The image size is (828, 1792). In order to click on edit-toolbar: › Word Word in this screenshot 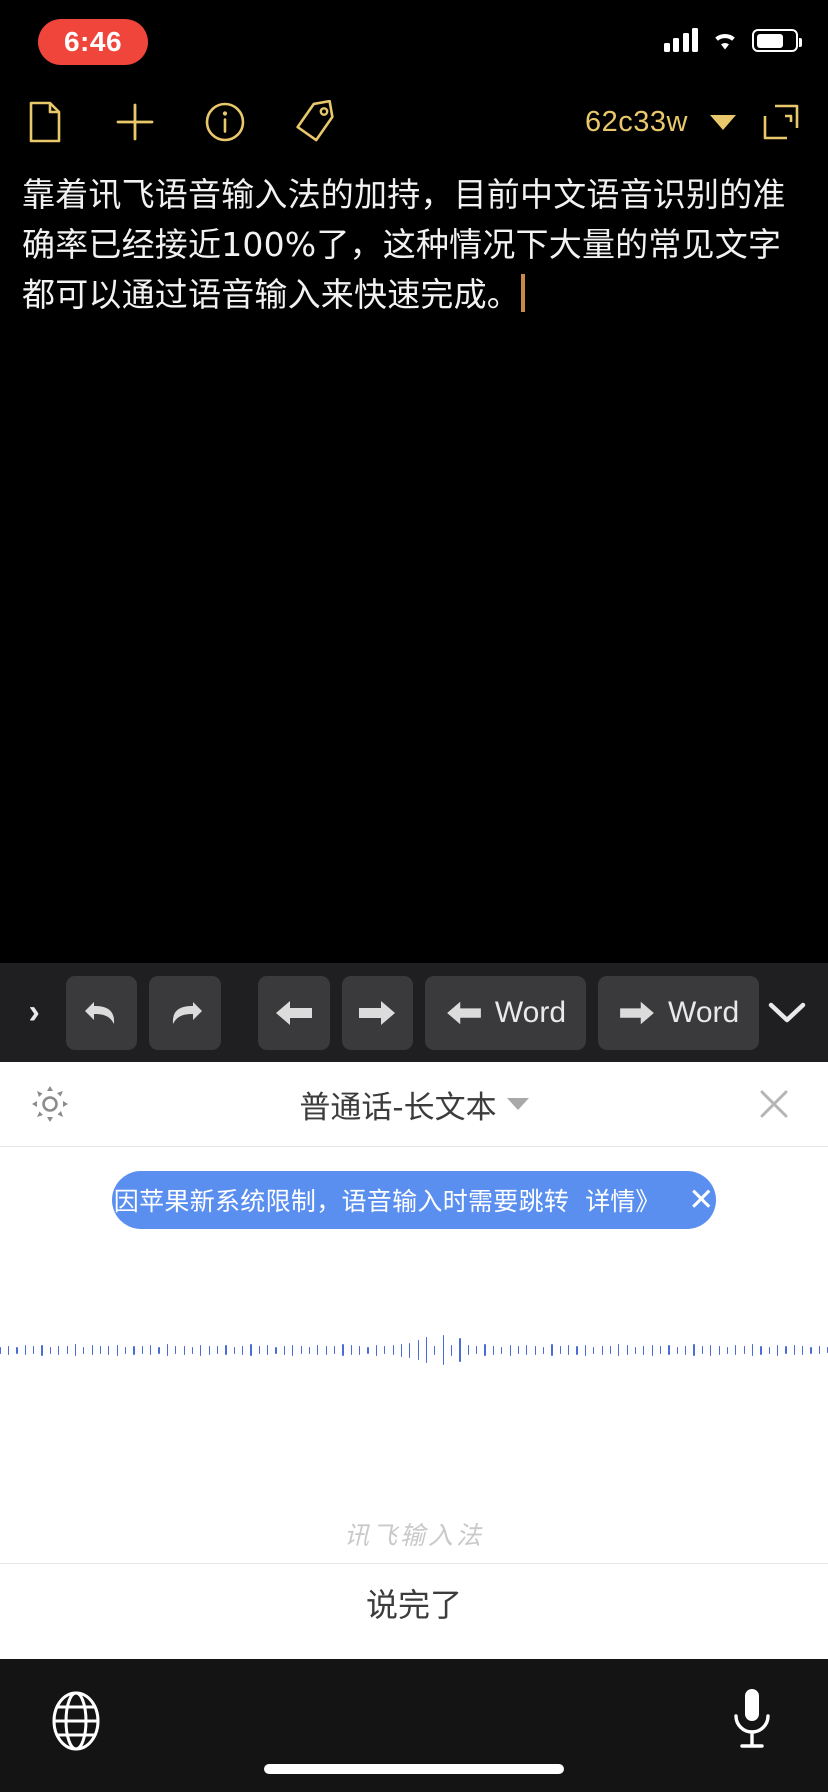, I will do `click(414, 1012)`.